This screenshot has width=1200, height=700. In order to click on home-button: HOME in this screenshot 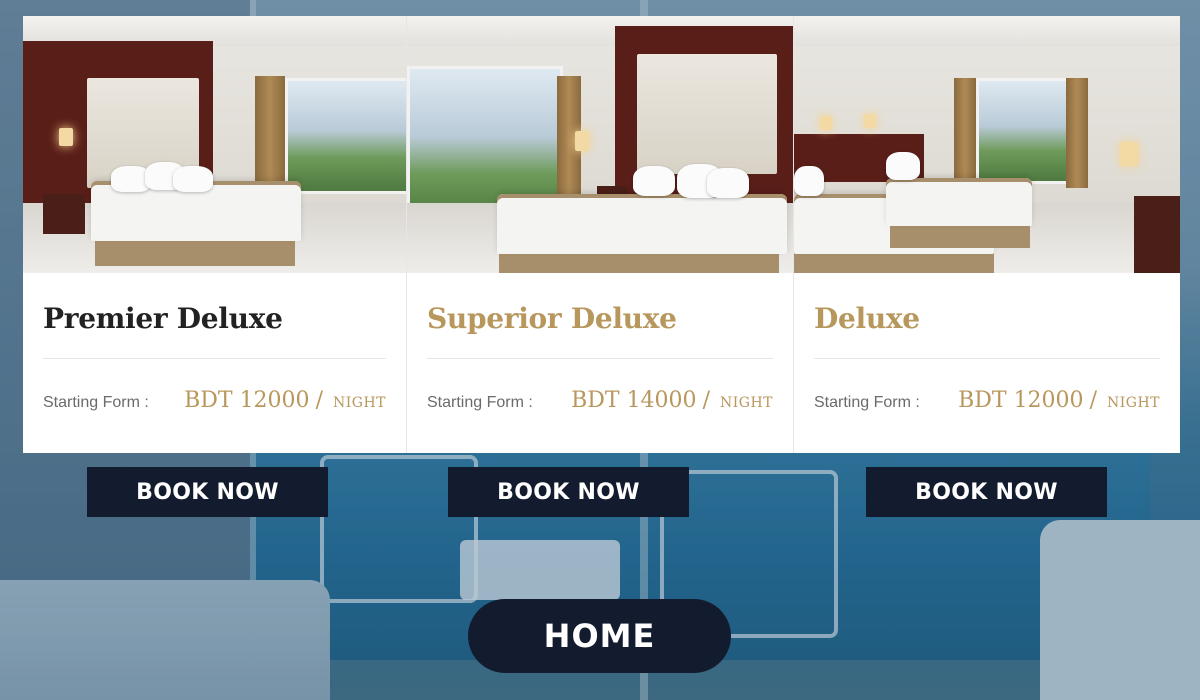, I will do `click(599, 636)`.